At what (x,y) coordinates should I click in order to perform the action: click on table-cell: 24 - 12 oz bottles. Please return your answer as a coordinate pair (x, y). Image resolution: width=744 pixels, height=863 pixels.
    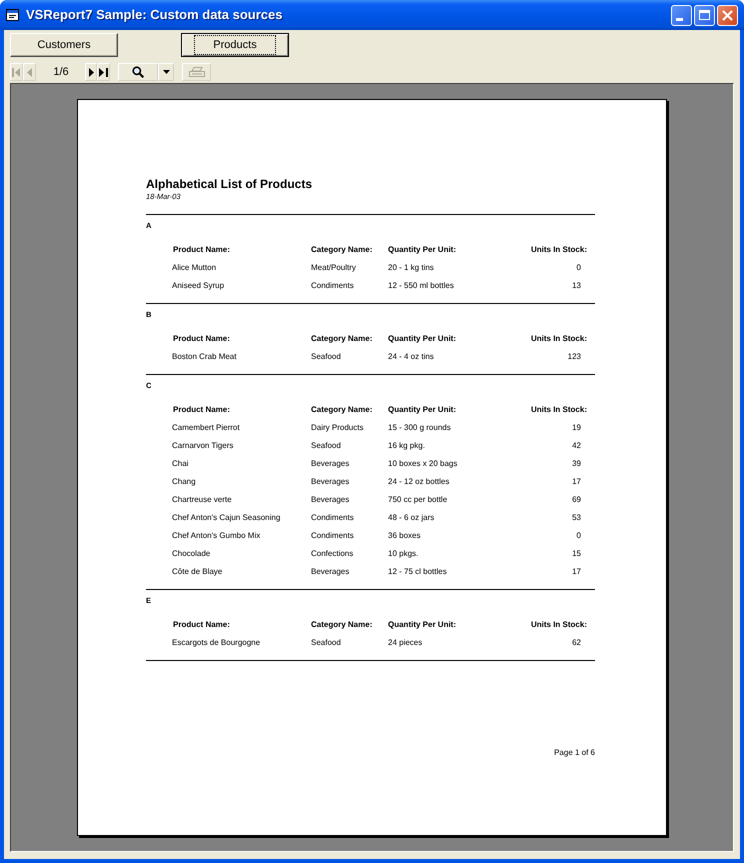
    Looking at the image, I should click on (419, 482).